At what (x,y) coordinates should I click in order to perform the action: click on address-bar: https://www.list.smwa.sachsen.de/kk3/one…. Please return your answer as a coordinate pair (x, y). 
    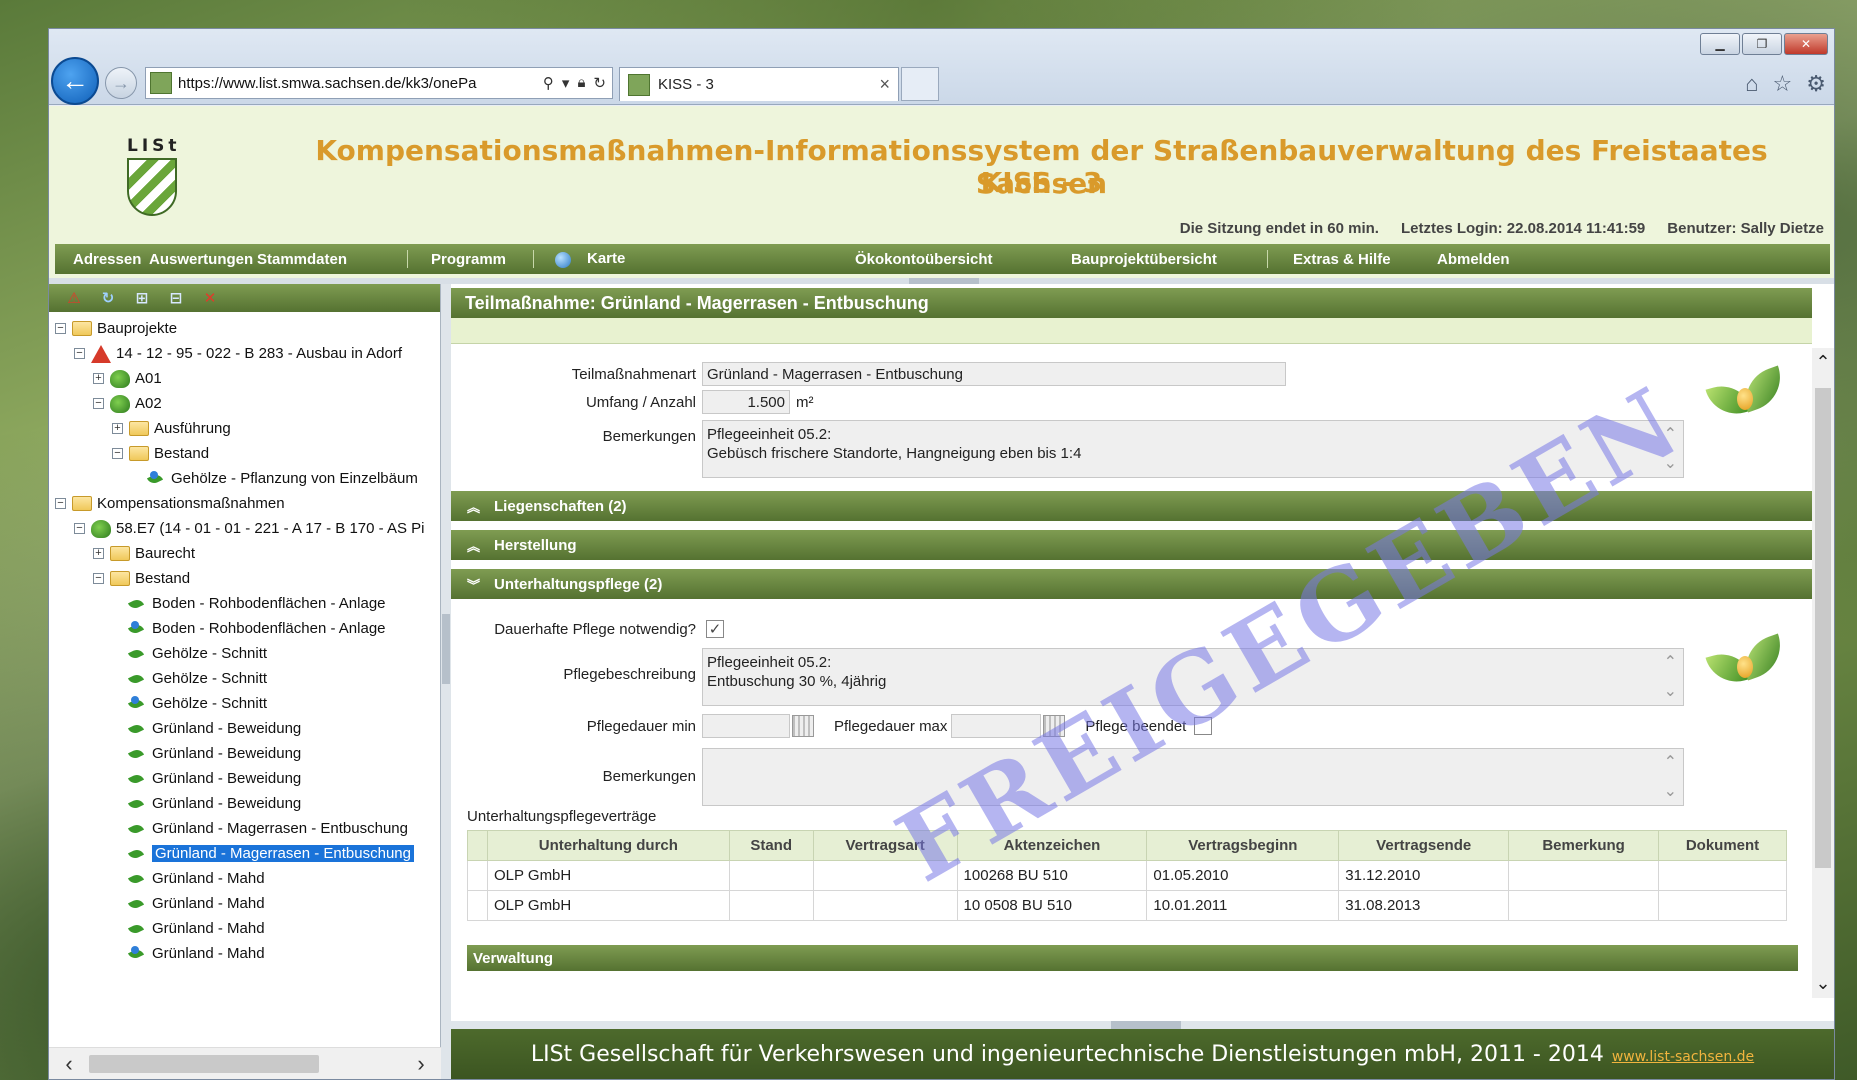
    Looking at the image, I should click on (379, 83).